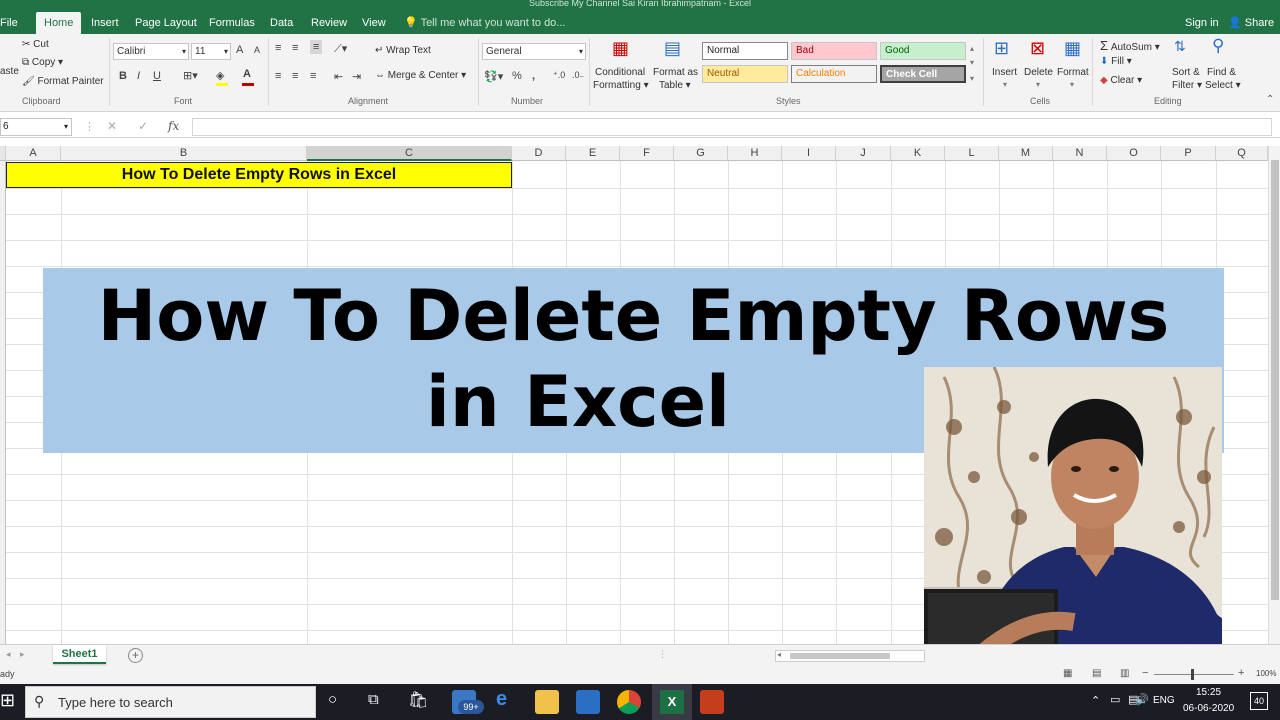 The image size is (1280, 720). I want to click on delete-button: Delete, so click(1038, 72).